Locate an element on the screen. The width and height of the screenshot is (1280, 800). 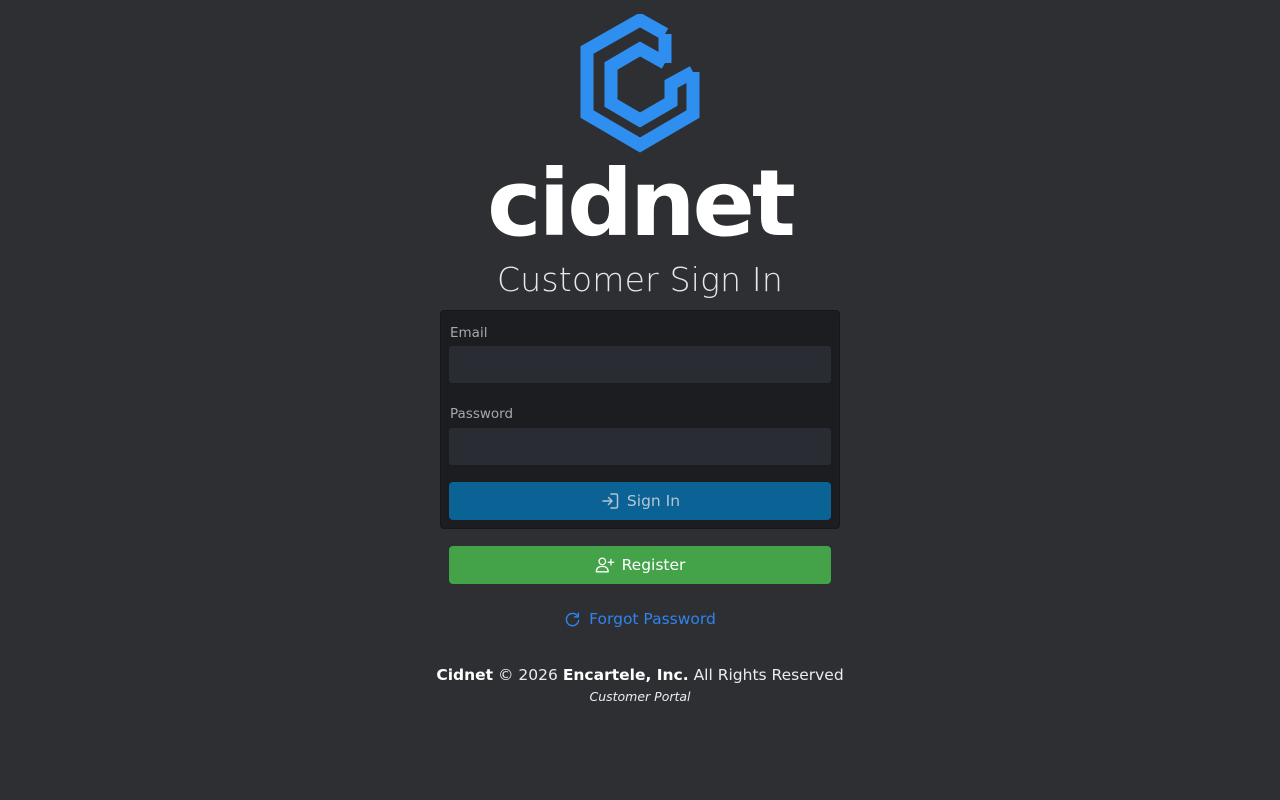
register-button: Register is located at coordinates (640, 565).